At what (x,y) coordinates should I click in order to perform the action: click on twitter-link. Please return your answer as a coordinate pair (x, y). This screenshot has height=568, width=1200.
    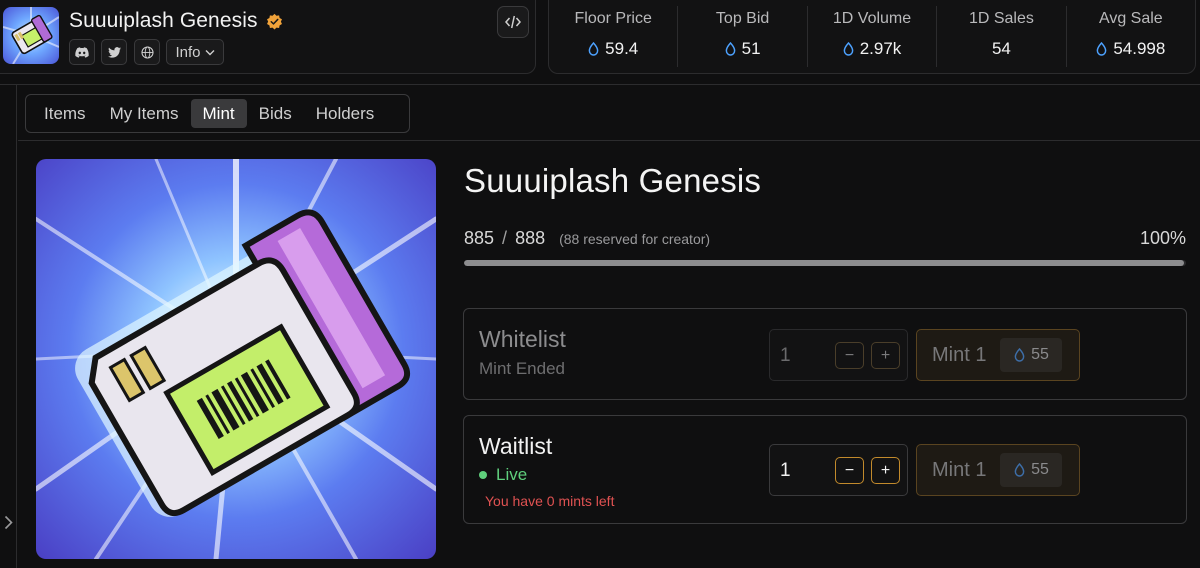
    Looking at the image, I should click on (114, 52).